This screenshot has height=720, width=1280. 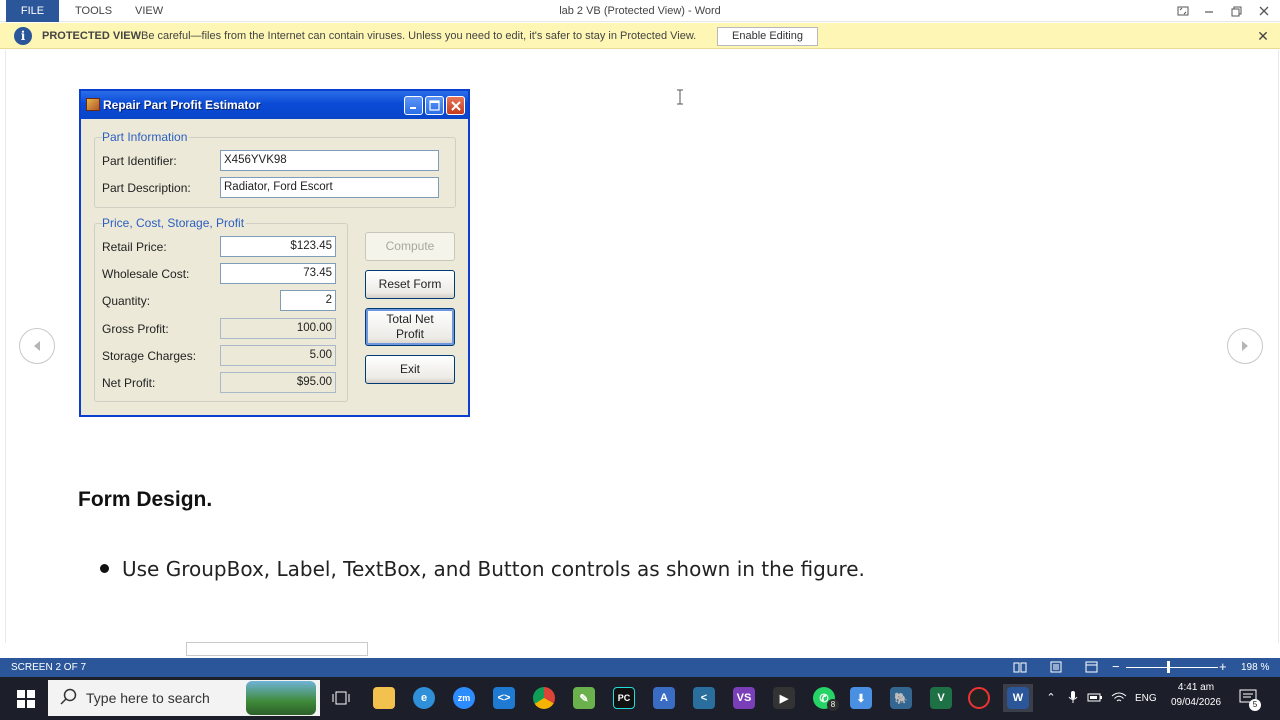 What do you see at coordinates (1056, 667) in the screenshot?
I see `print-layout-icon` at bounding box center [1056, 667].